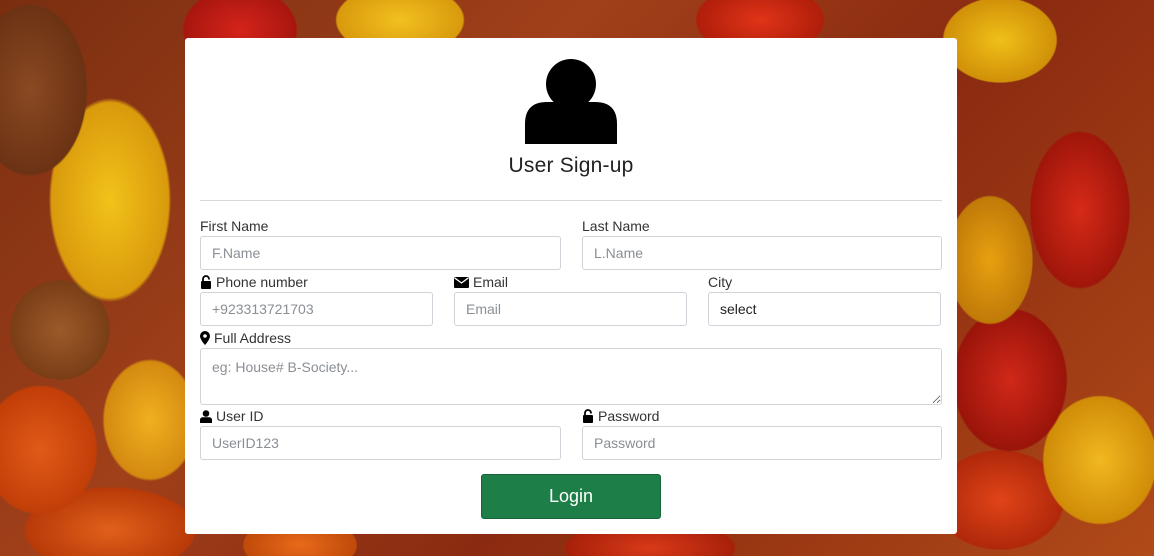  Describe the element at coordinates (570, 309) in the screenshot. I see `email-input` at that location.